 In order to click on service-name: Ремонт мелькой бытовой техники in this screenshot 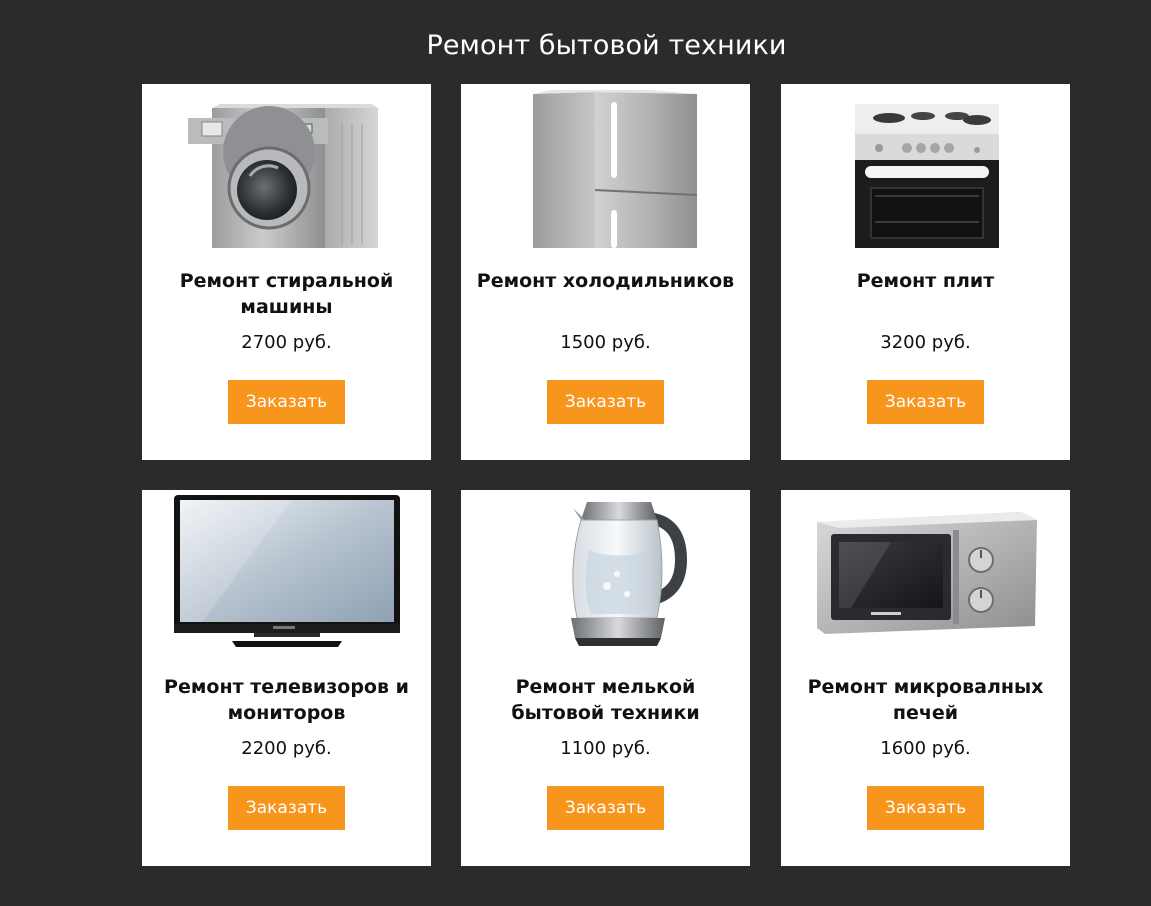, I will do `click(605, 700)`.